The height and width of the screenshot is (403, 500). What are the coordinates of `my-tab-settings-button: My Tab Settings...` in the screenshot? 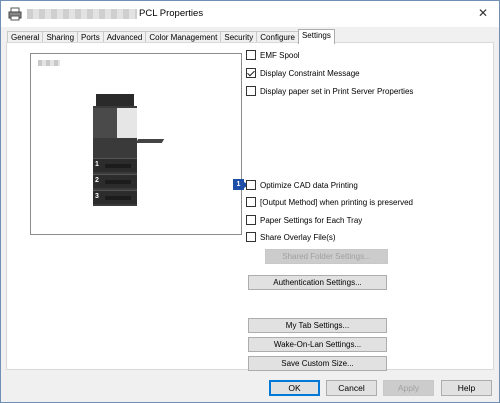 It's located at (317, 325).